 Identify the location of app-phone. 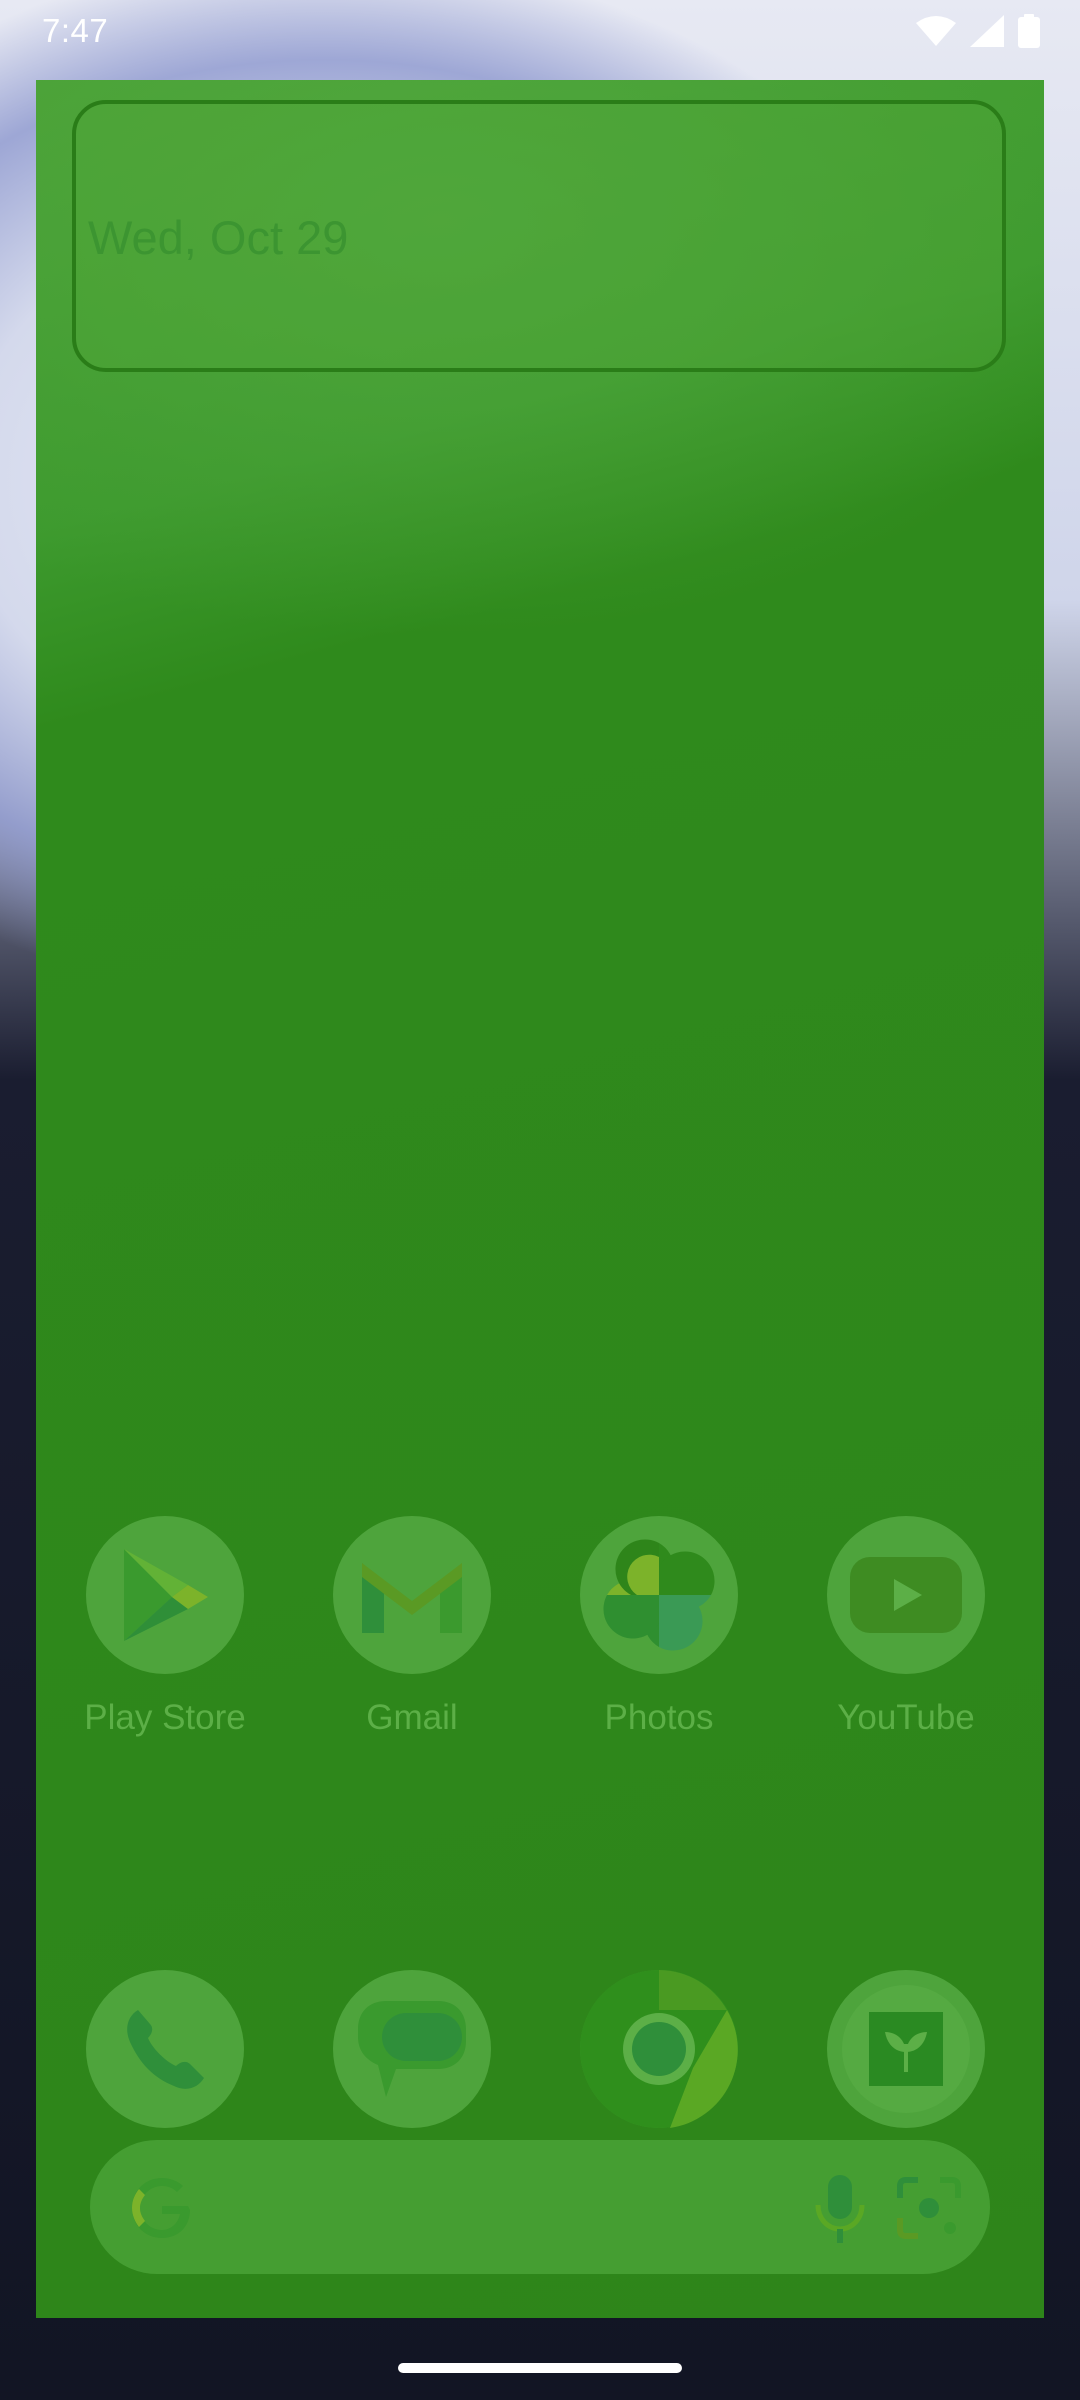
(165, 2049).